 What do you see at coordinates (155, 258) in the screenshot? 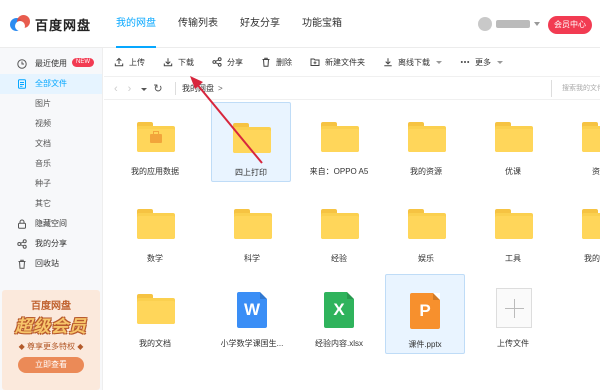
I see `file-name: 数学` at bounding box center [155, 258].